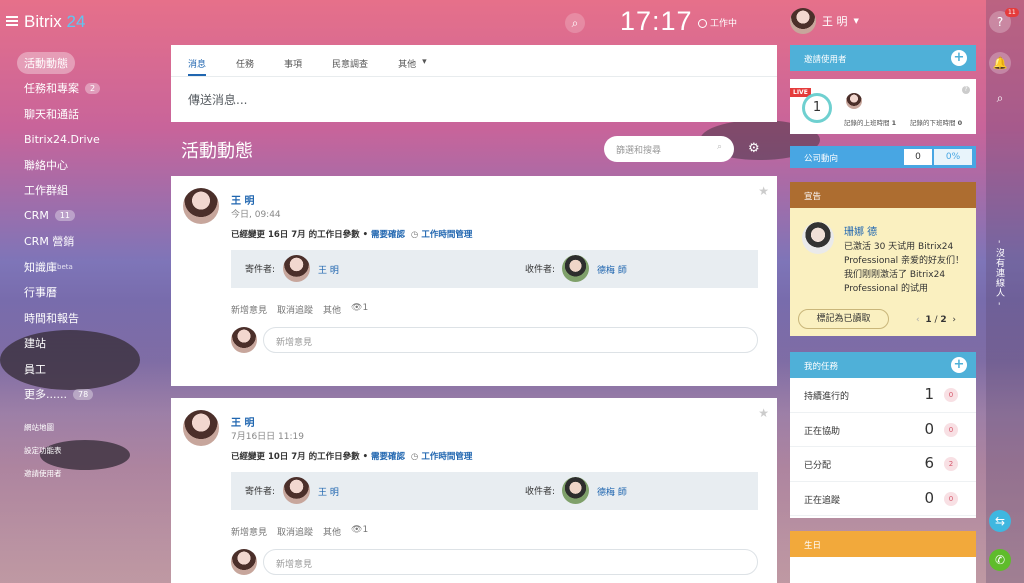 Image resolution: width=1024 pixels, height=583 pixels. What do you see at coordinates (407, 66) in the screenshot?
I see `composer-tab: 其他` at bounding box center [407, 66].